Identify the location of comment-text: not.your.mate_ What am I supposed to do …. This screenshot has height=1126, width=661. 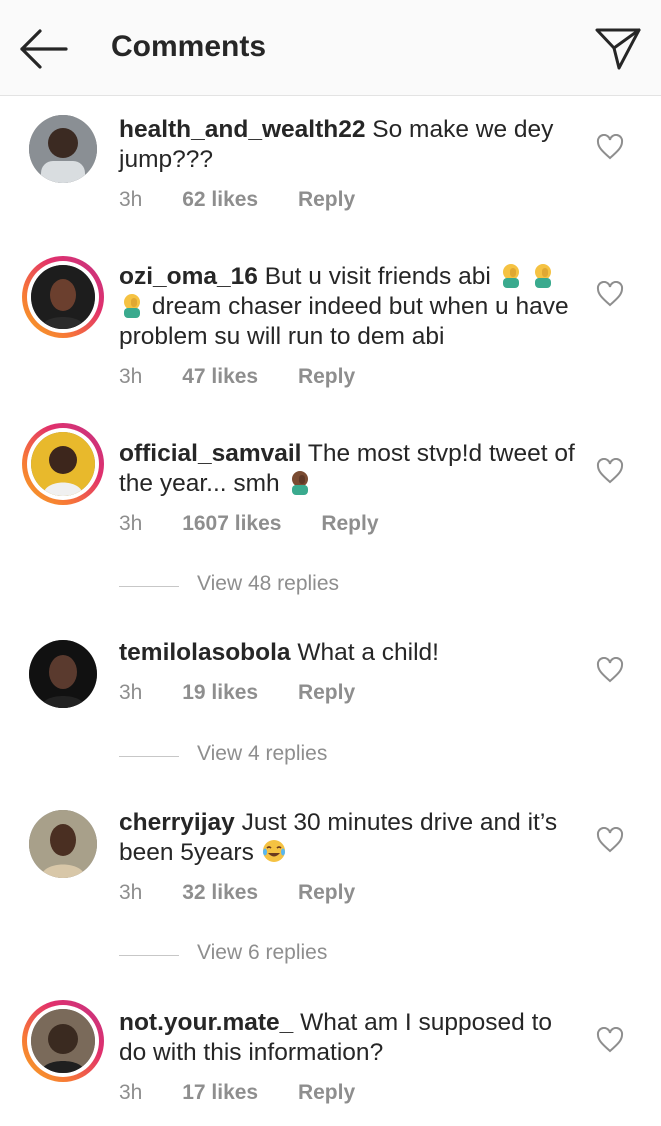
(349, 1038).